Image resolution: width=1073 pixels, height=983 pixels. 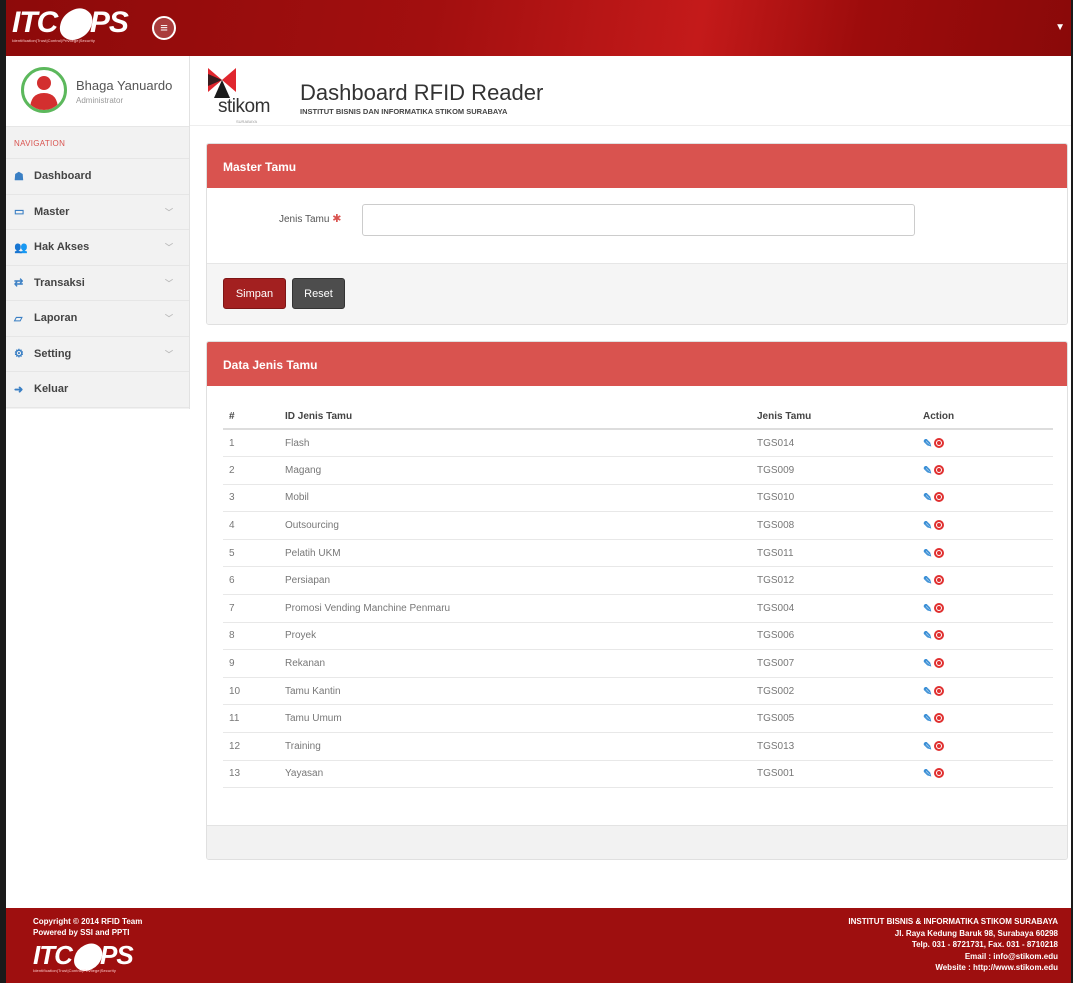 What do you see at coordinates (97, 248) in the screenshot?
I see `sidebar-item-hak-akses: 👥 Hak Akses ﹀` at bounding box center [97, 248].